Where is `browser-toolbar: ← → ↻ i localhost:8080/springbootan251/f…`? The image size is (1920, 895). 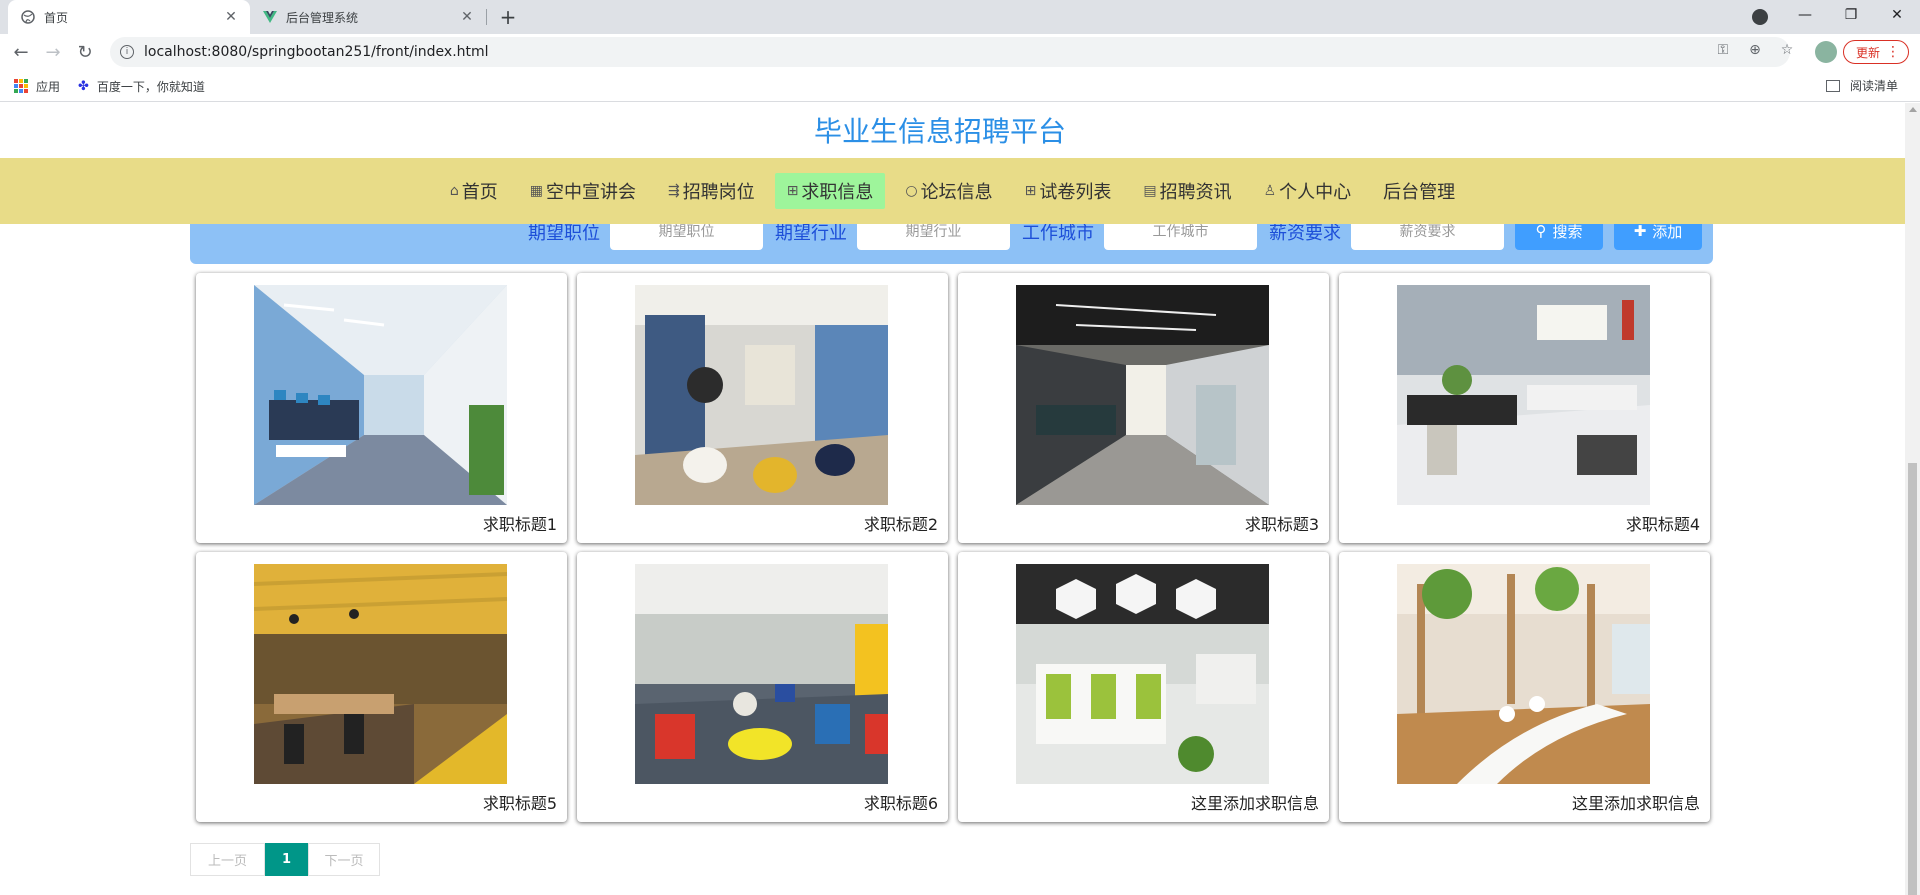
browser-toolbar: ← → ↻ i localhost:8080/springbootan251/f… is located at coordinates (960, 52).